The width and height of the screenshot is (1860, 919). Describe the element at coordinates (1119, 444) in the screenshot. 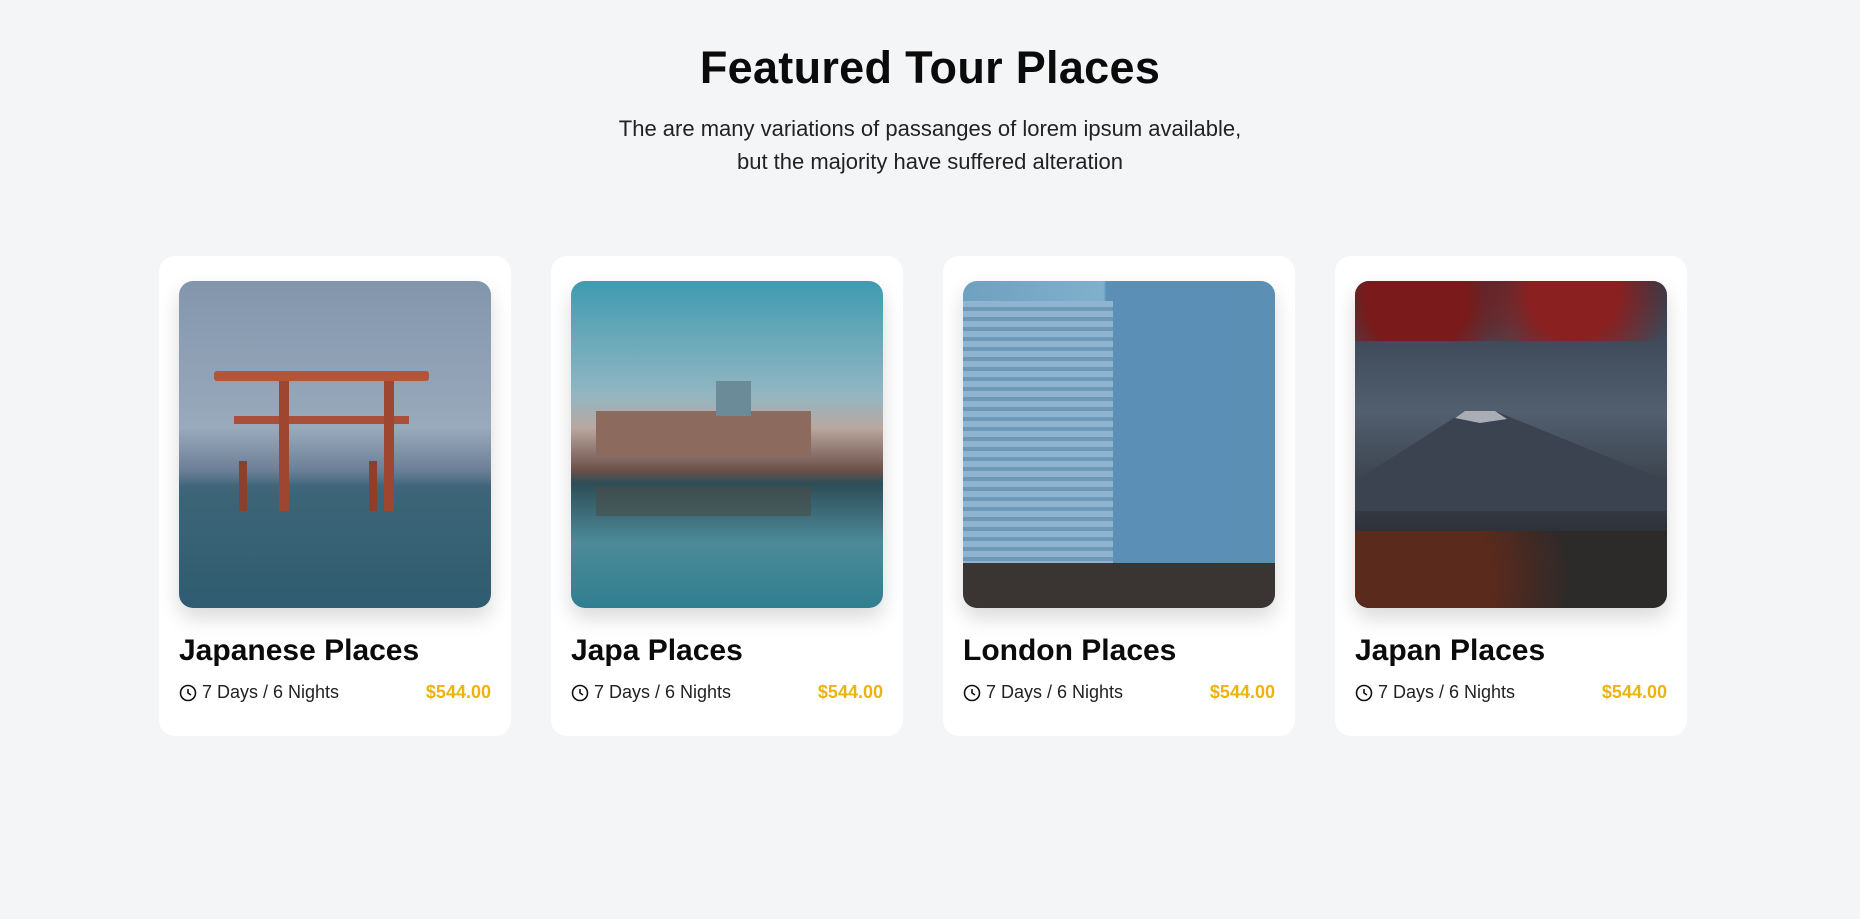

I see `tour-image-glass-skyscraper` at that location.